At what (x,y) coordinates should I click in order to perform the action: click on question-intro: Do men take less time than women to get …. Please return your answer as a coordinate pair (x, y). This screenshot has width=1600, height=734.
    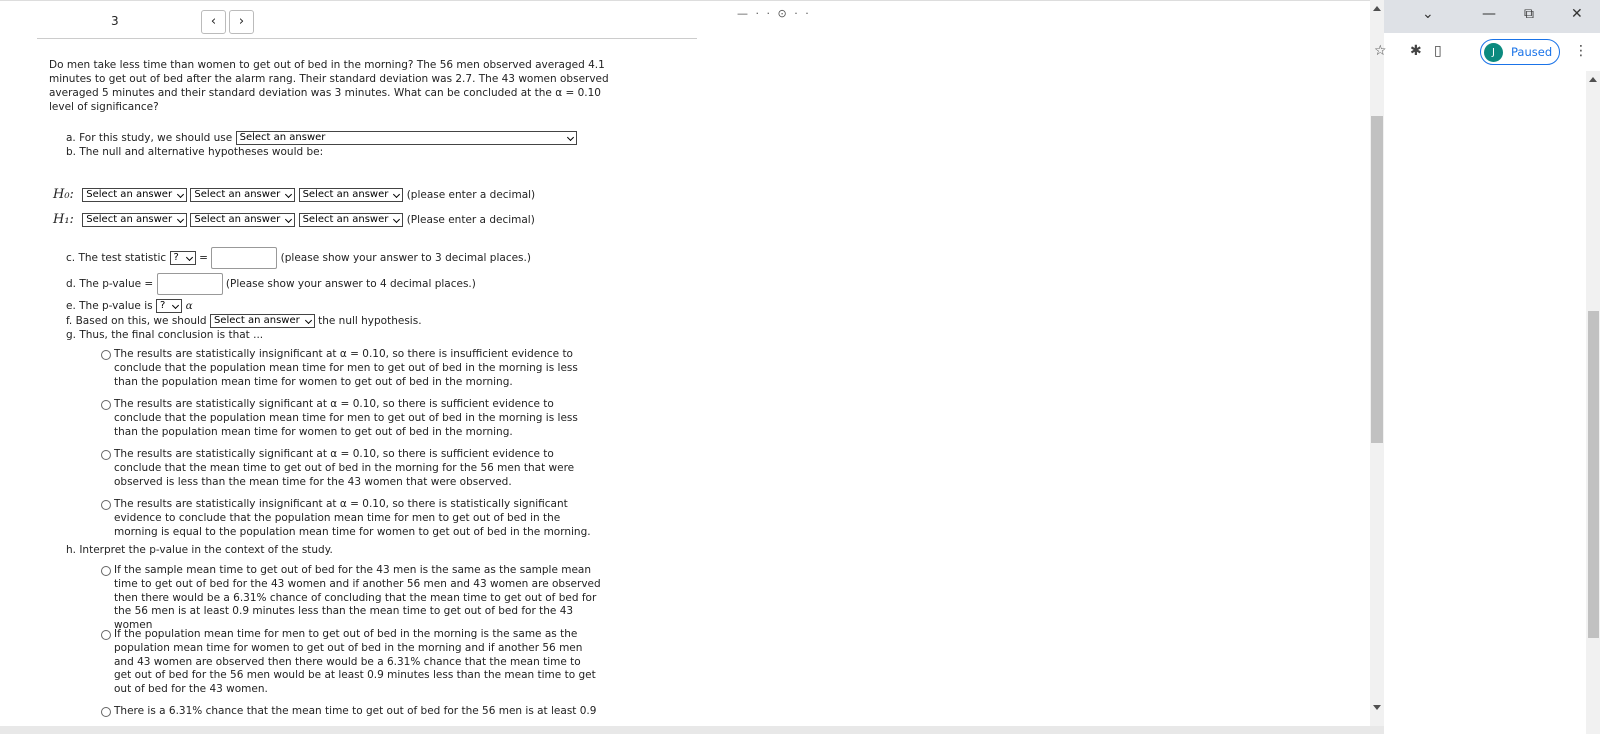
    Looking at the image, I should click on (329, 86).